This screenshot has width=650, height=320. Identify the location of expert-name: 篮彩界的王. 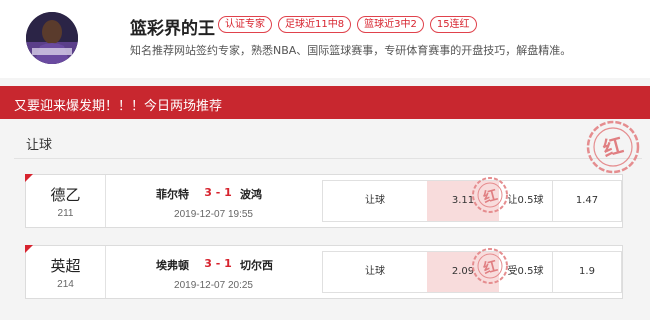
(172, 29).